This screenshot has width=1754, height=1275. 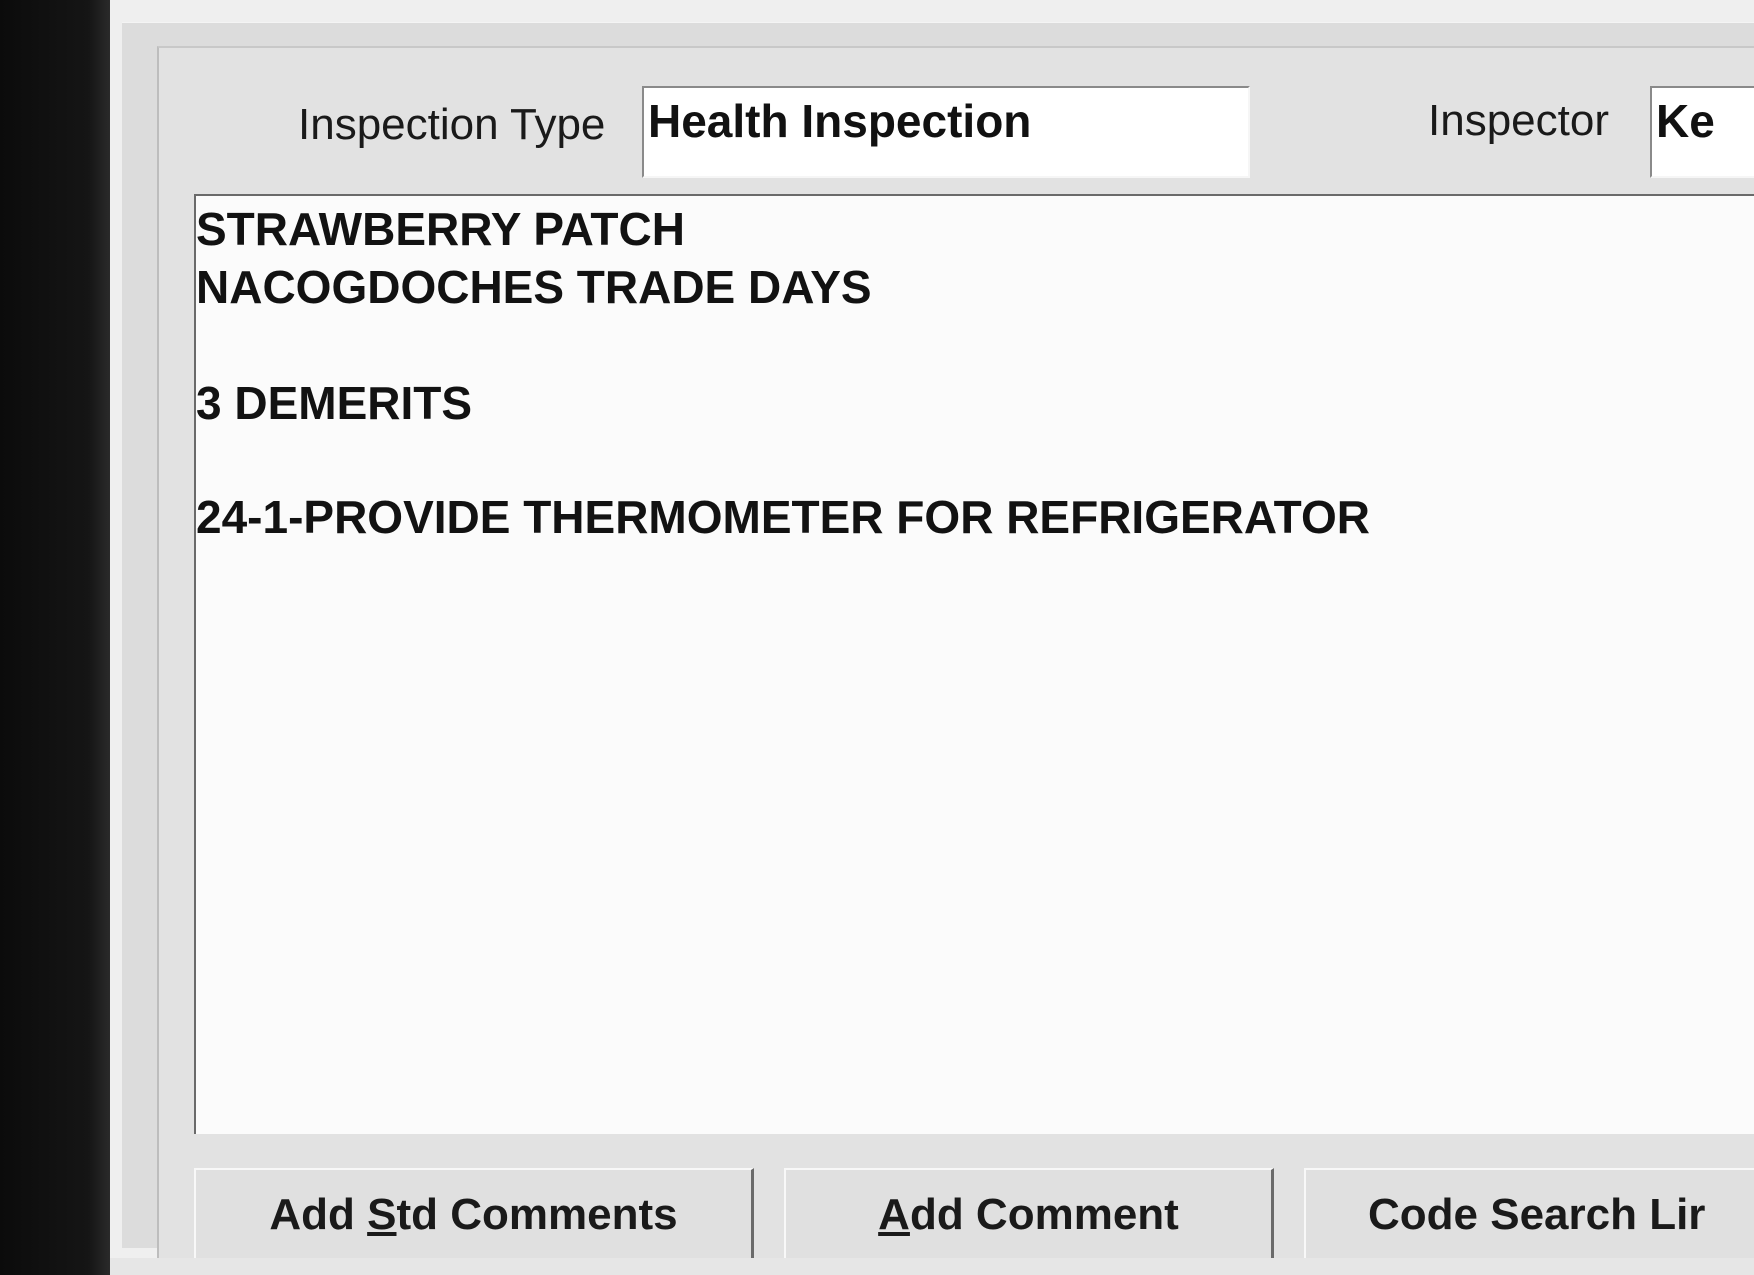 I want to click on add-std-comments-label: Add Std Comments, so click(x=473, y=1215).